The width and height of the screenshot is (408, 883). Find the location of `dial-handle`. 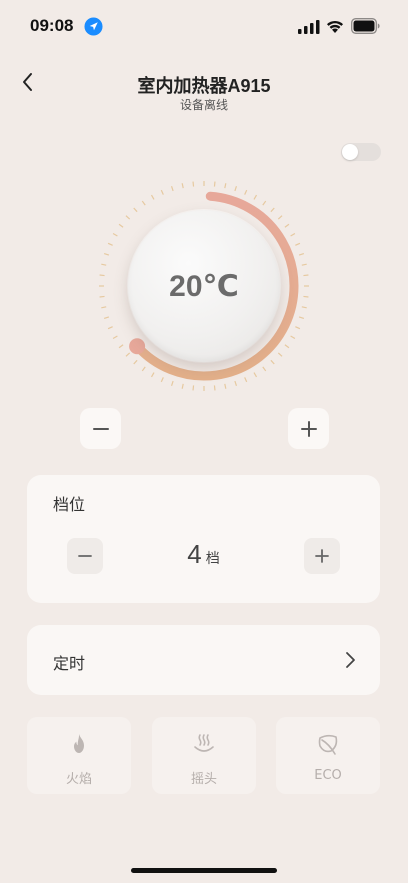

dial-handle is located at coordinates (137, 346).